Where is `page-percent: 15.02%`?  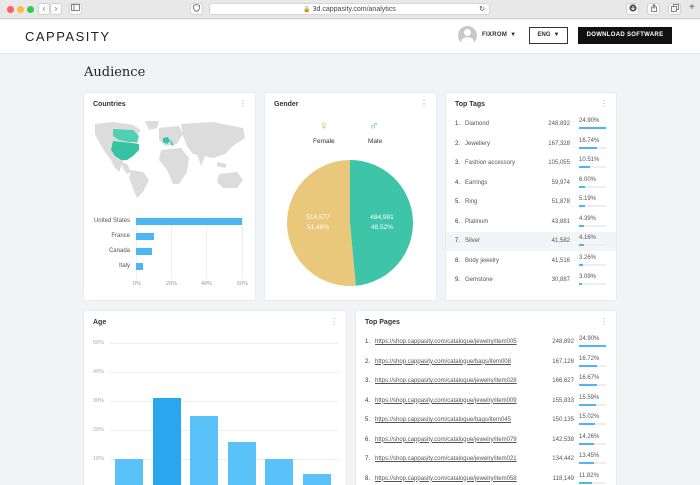
page-percent: 15.02% is located at coordinates (589, 417).